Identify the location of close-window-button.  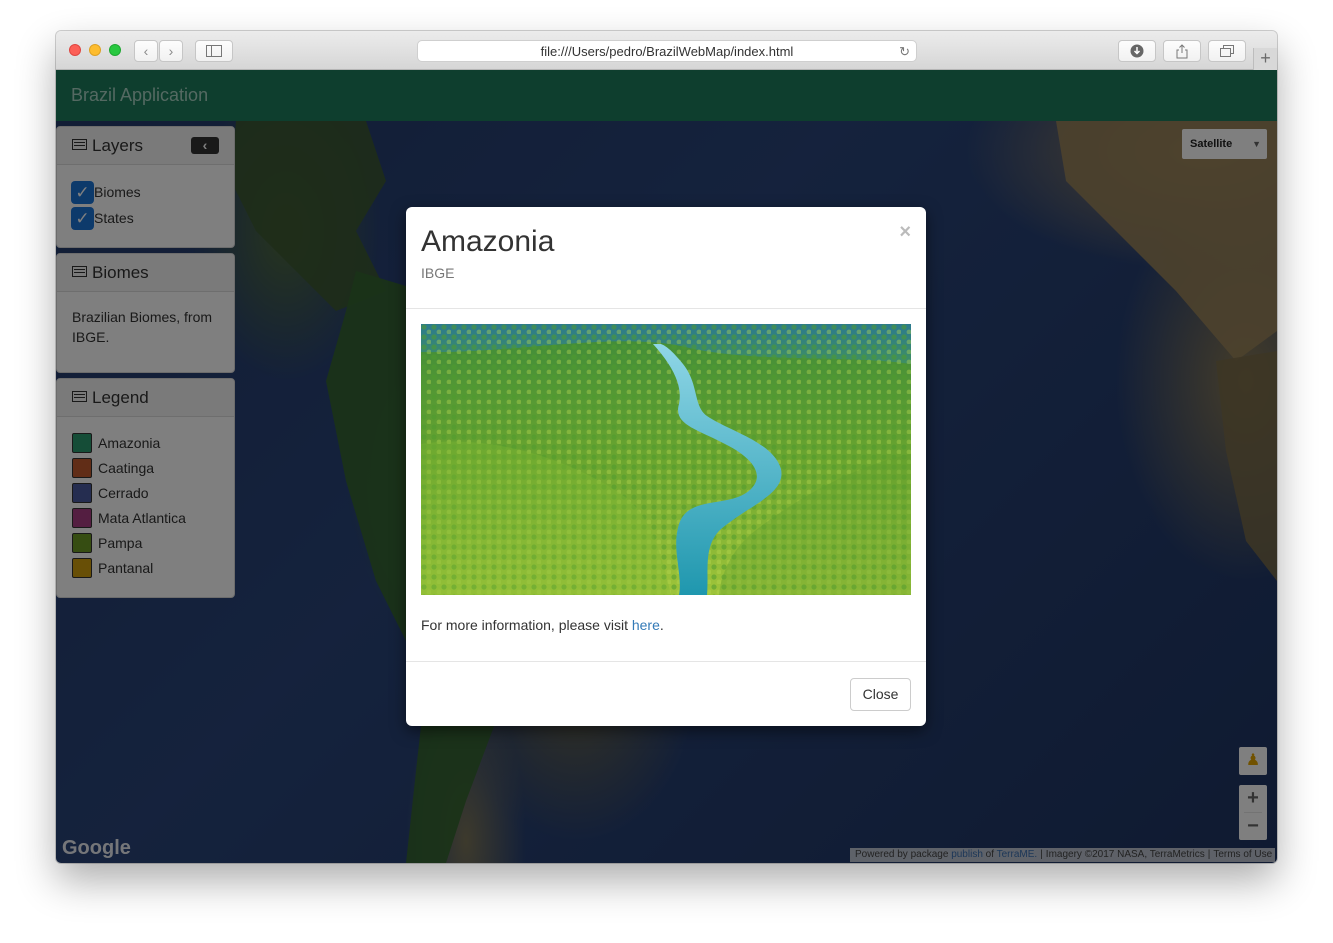
(75, 50).